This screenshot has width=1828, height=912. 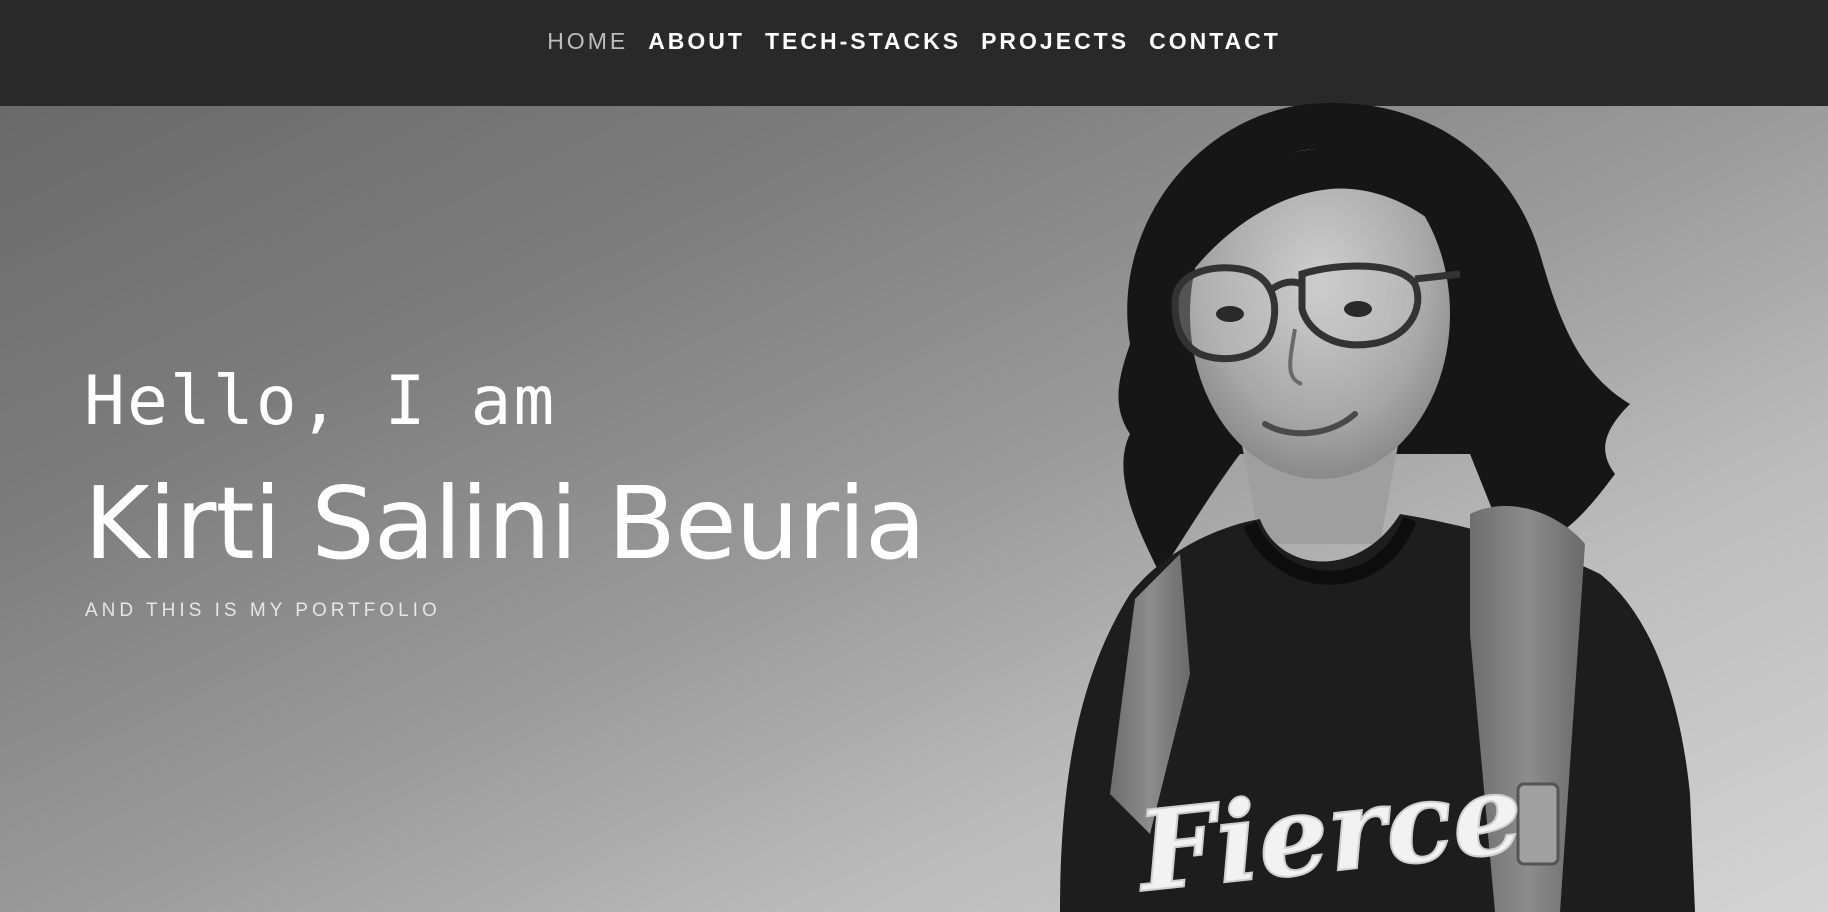 I want to click on nav-item-projects: PROJECTS, so click(x=1055, y=41).